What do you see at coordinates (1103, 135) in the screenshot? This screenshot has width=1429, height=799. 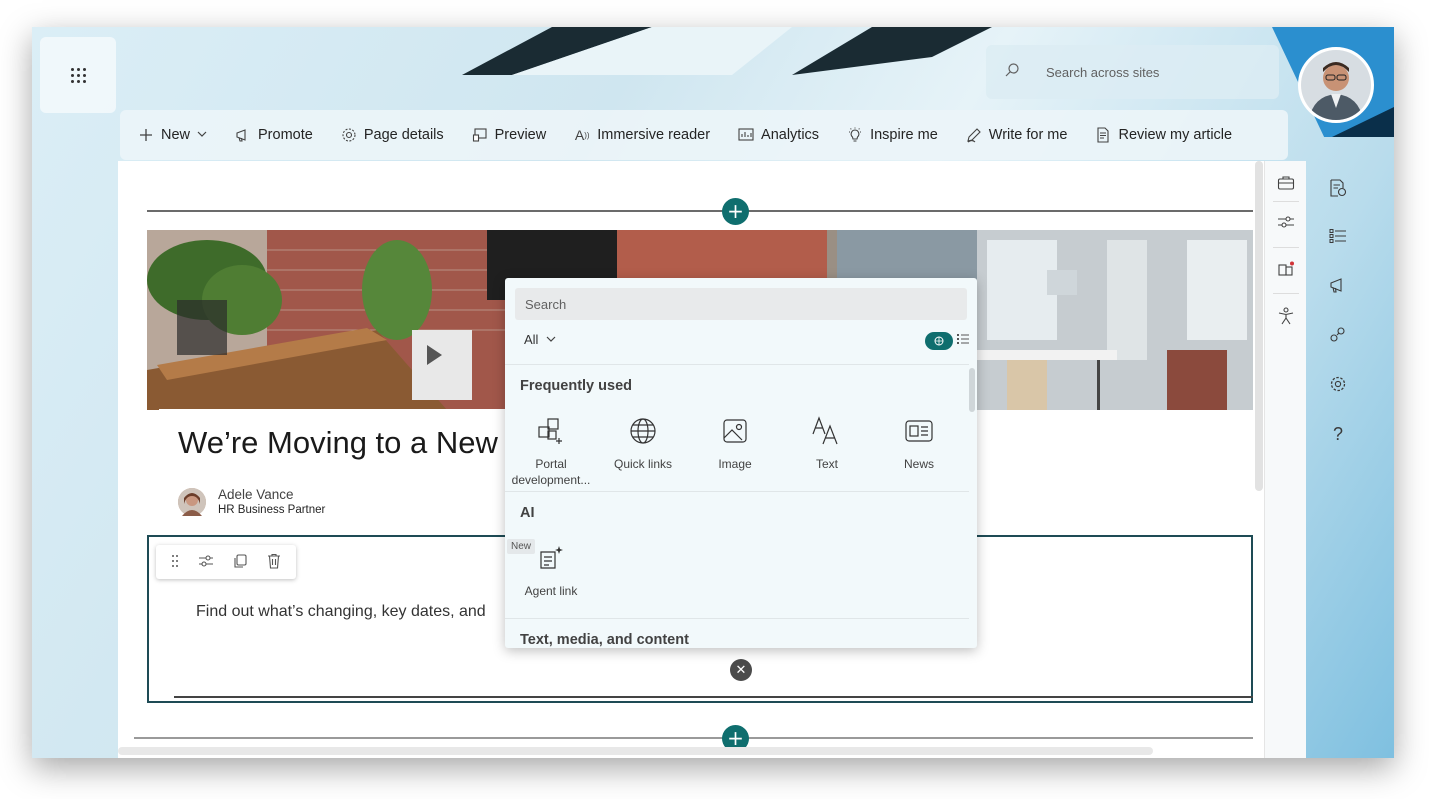 I see `document-review-icon` at bounding box center [1103, 135].